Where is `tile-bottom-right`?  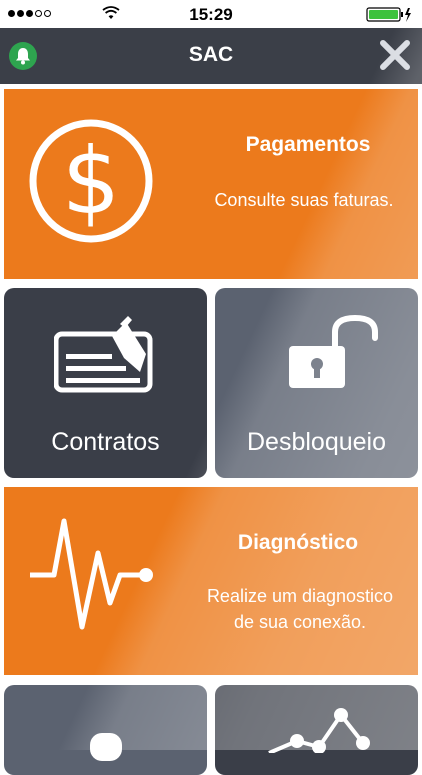 tile-bottom-right is located at coordinates (316, 730).